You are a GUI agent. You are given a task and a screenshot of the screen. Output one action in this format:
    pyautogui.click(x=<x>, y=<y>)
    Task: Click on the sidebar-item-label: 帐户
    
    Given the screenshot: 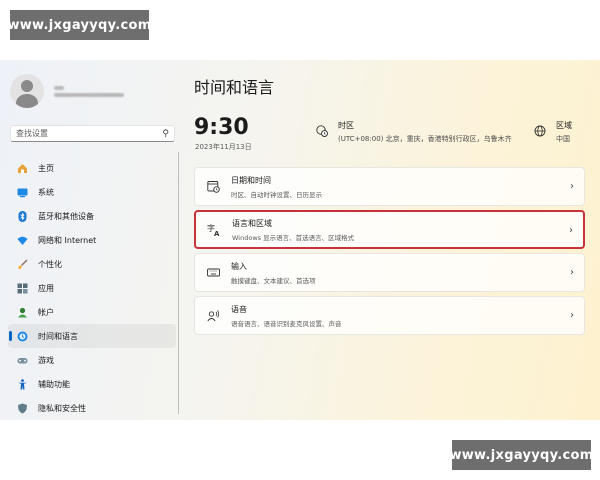 What is the action you would take?
    pyautogui.click(x=46, y=312)
    